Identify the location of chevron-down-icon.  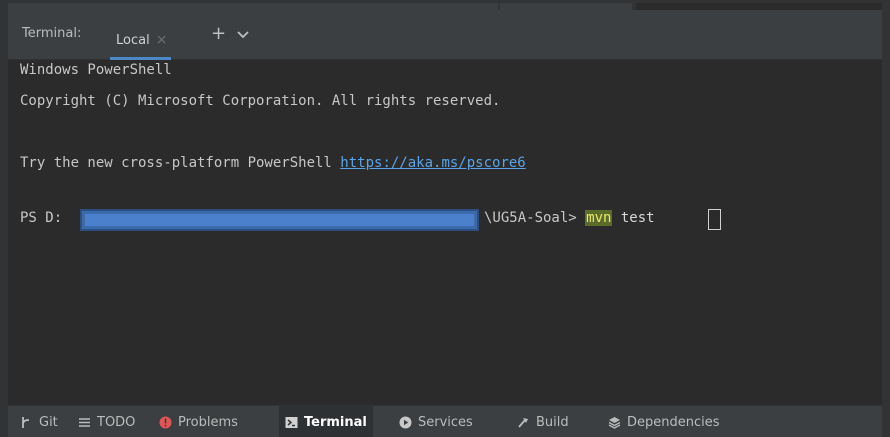
(243, 35).